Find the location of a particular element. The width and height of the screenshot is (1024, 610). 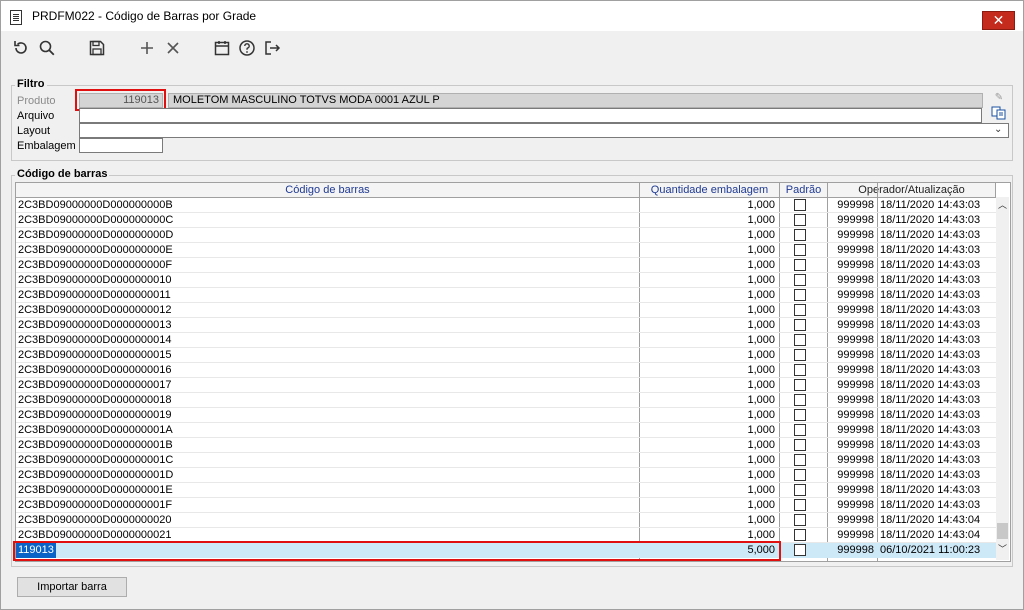

col-codigo-header: Código de barras is located at coordinates (328, 190).